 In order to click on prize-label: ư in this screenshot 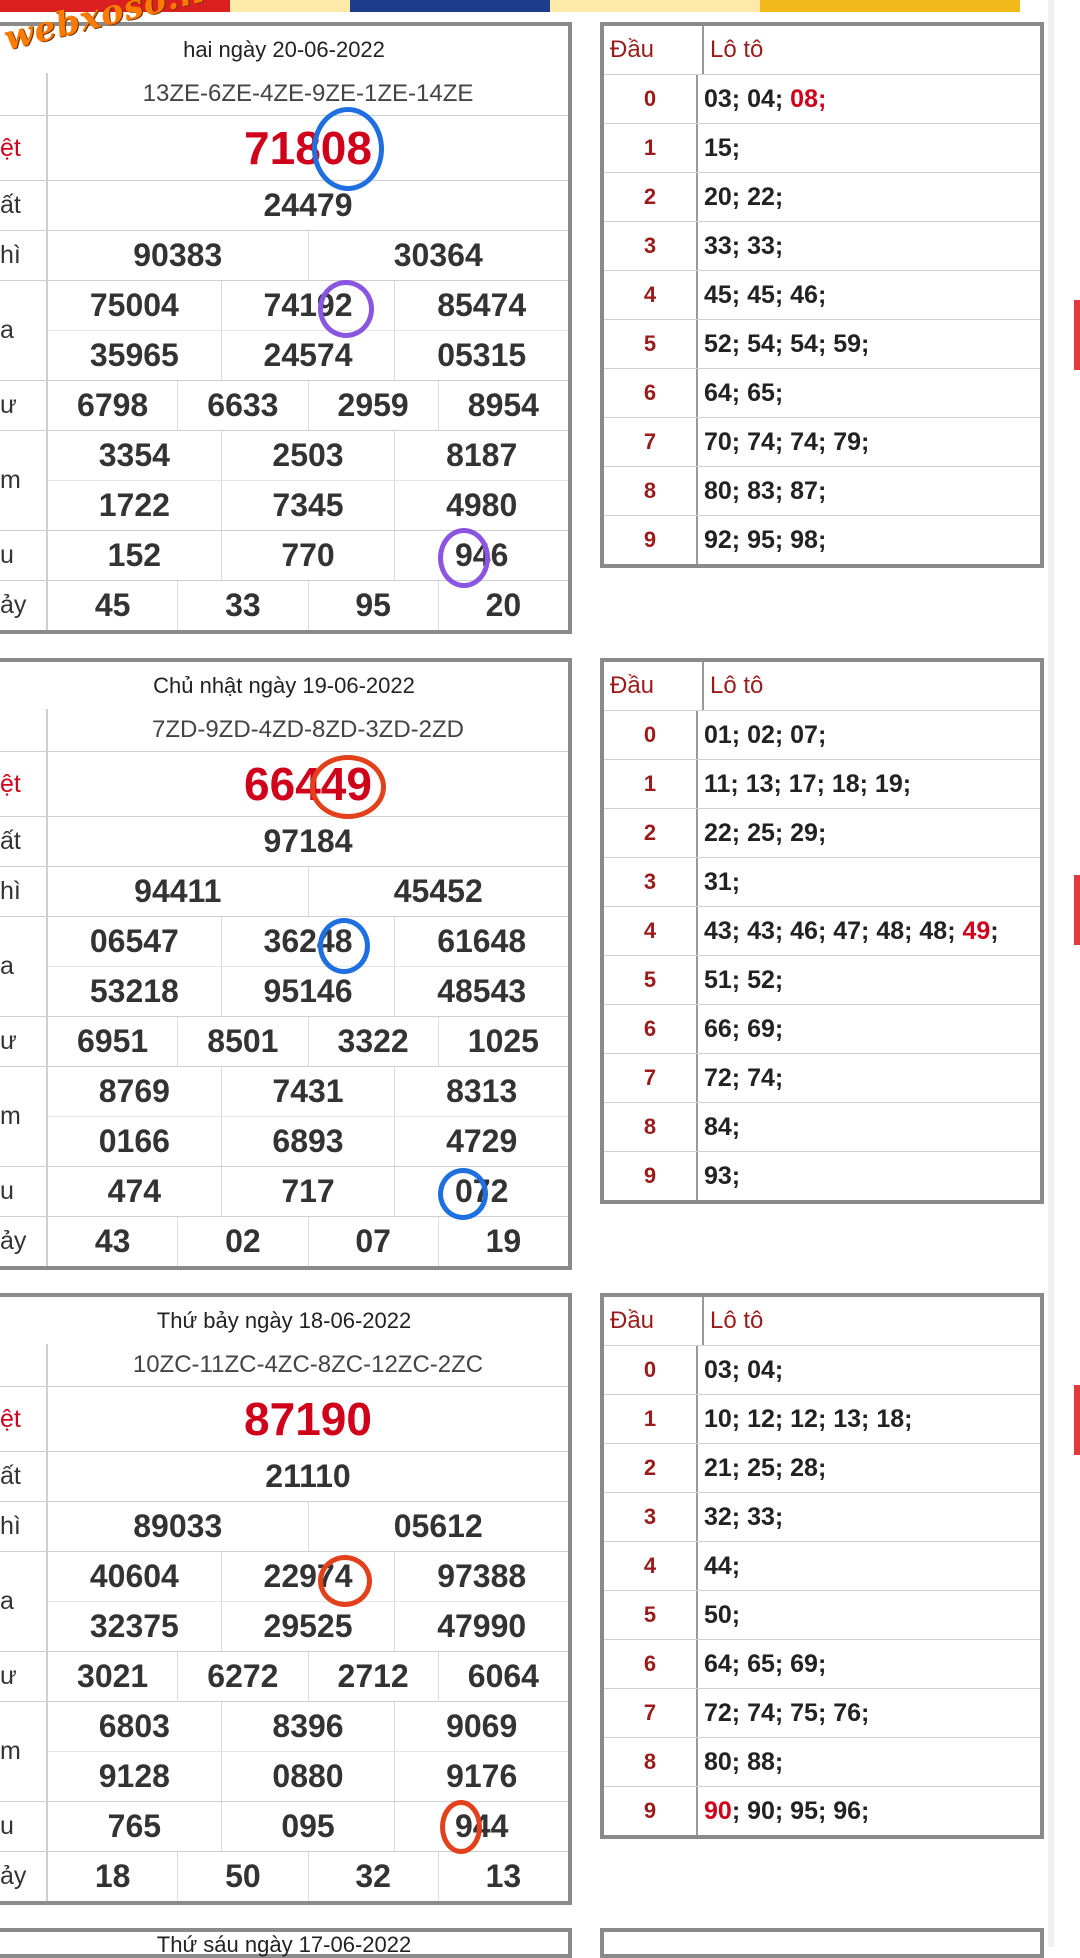, I will do `click(24, 405)`.